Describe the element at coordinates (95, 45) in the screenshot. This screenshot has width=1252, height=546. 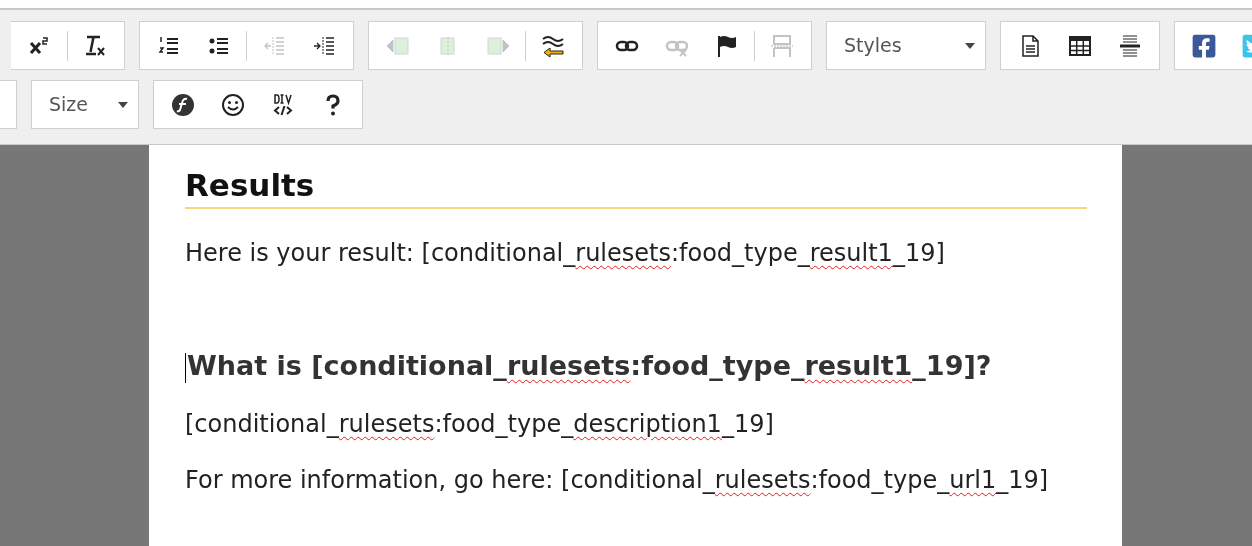
I see `clear-format-icon` at that location.